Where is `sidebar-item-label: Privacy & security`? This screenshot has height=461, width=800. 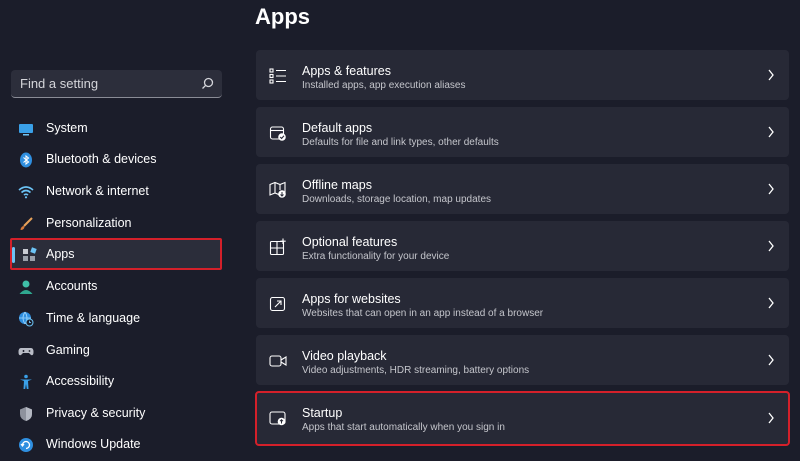
sidebar-item-label: Privacy & security is located at coordinates (96, 413).